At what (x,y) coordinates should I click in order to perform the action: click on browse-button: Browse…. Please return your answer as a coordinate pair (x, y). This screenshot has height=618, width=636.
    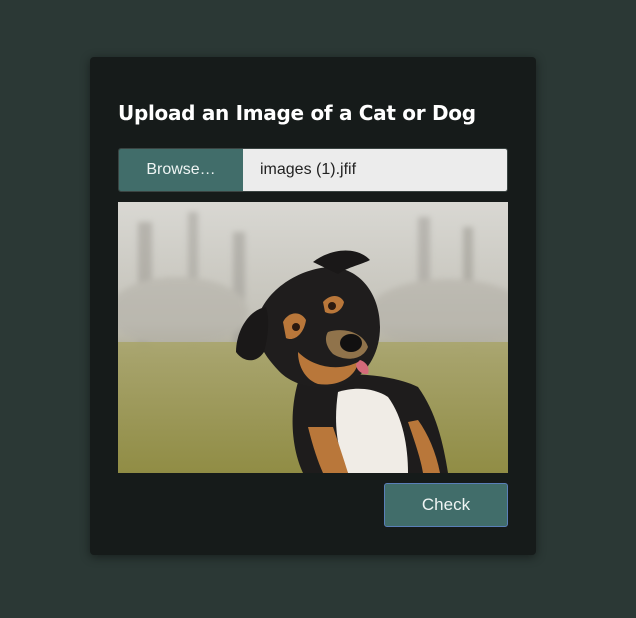
    Looking at the image, I should click on (181, 170).